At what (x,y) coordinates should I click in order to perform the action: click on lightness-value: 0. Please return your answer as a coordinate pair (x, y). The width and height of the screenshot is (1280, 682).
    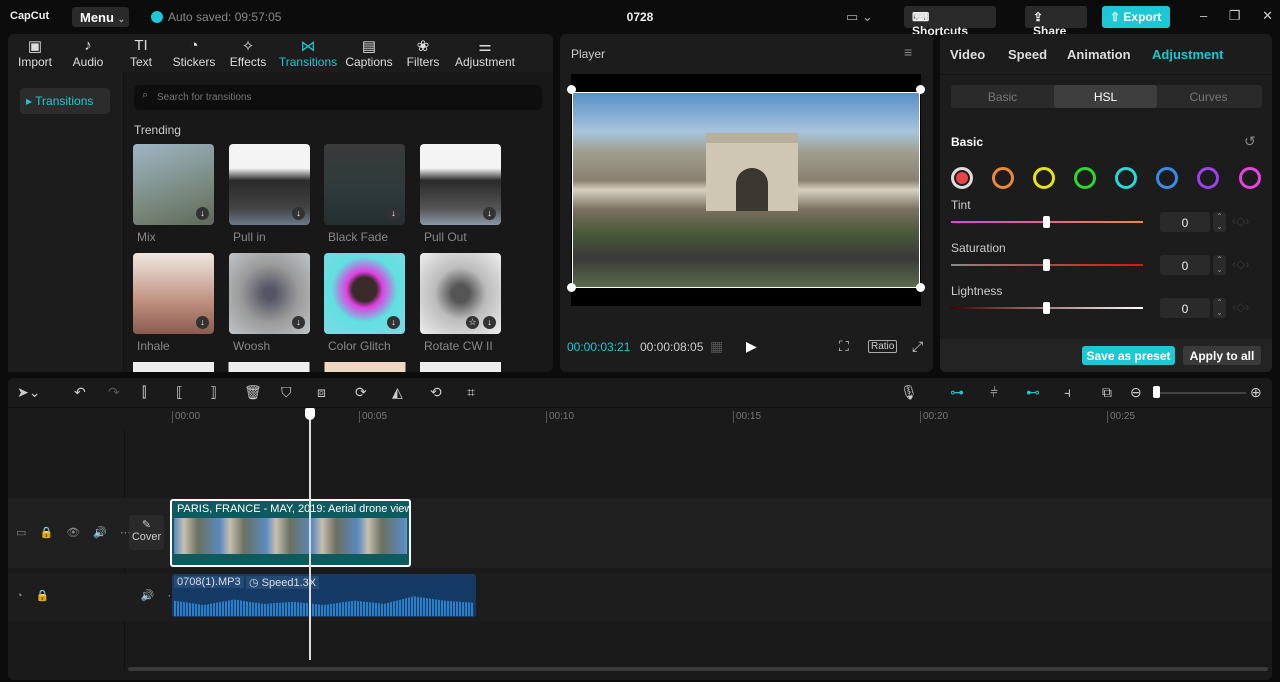
    Looking at the image, I should click on (1185, 308).